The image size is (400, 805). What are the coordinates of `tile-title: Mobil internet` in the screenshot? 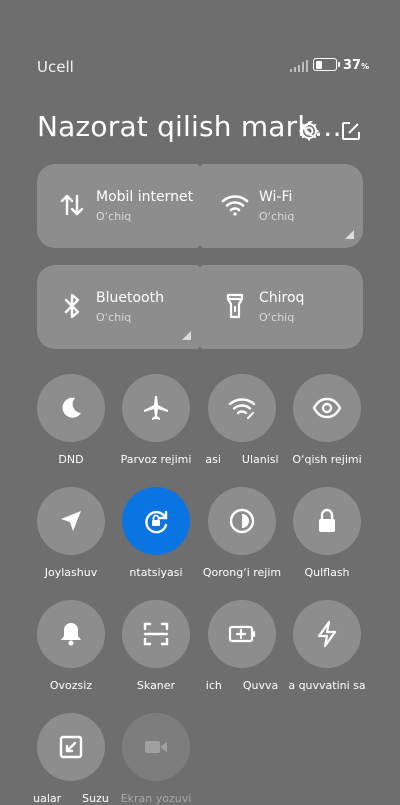 It's located at (145, 197).